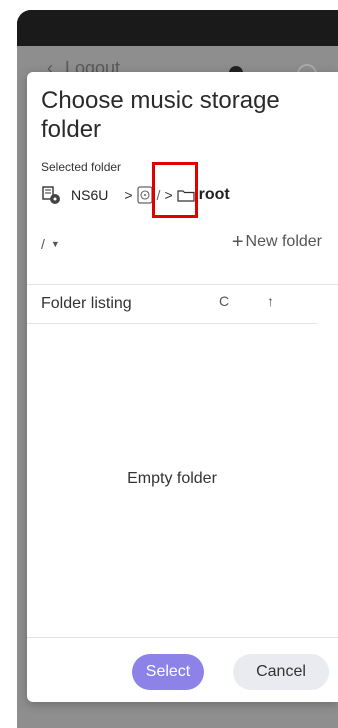  I want to click on cancel-button: Cancel, so click(281, 672).